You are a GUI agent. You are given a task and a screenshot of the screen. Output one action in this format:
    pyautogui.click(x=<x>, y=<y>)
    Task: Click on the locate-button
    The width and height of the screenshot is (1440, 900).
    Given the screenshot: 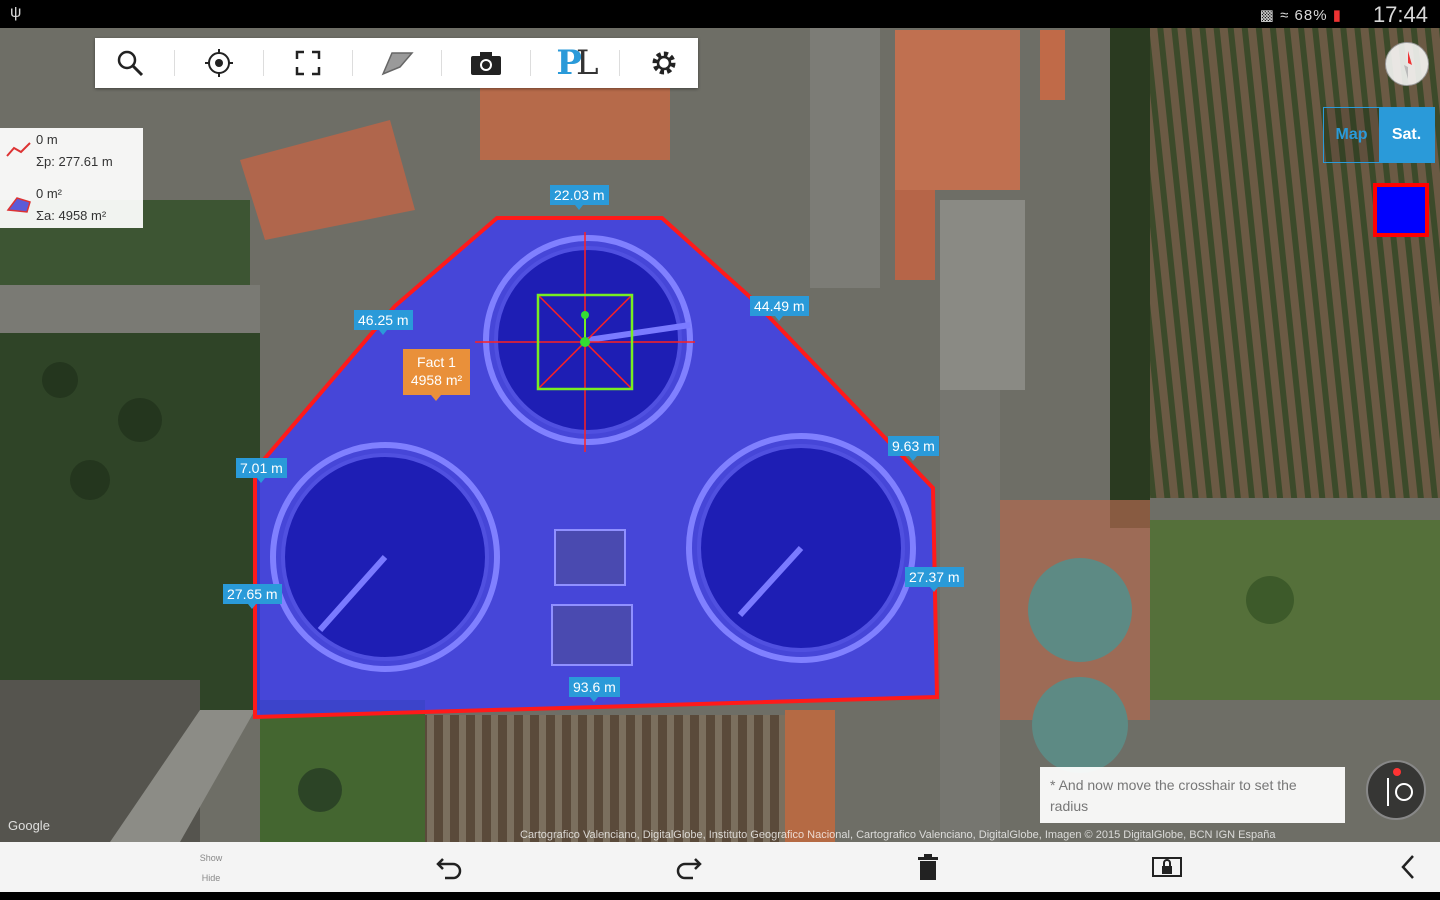 What is the action you would take?
    pyautogui.click(x=219, y=63)
    